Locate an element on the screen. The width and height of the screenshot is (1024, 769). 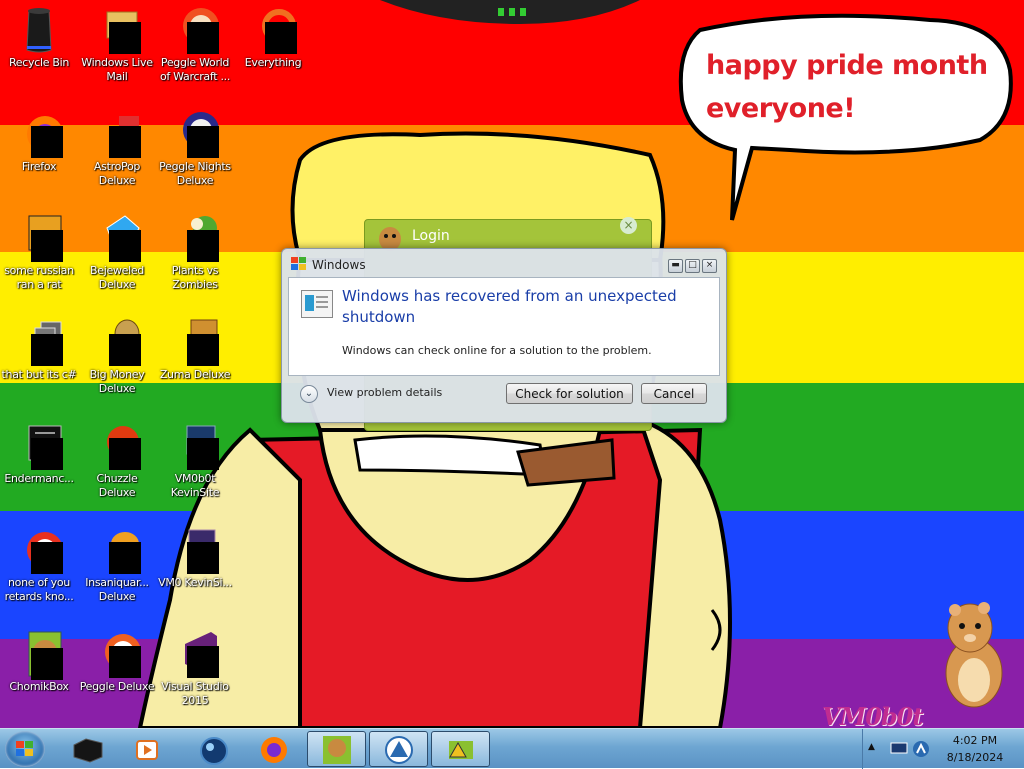
problem-report-icon is located at coordinates (317, 304).